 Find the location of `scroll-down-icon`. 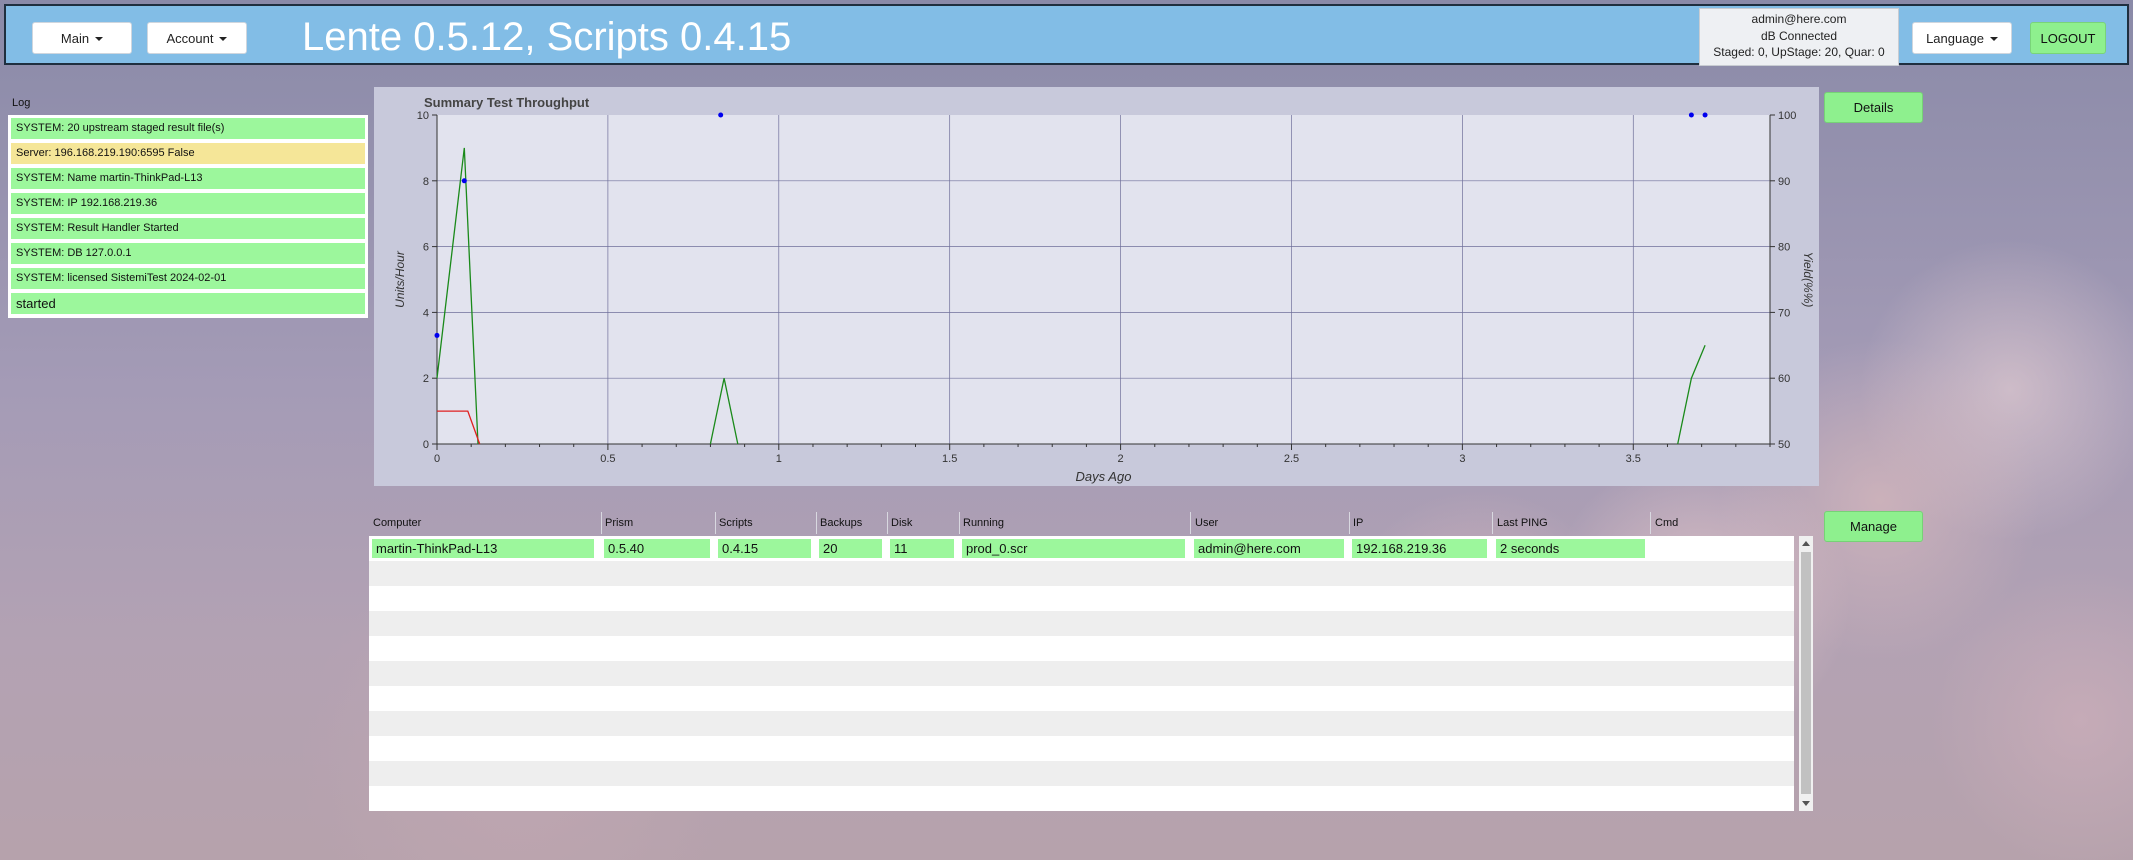

scroll-down-icon is located at coordinates (1806, 803).